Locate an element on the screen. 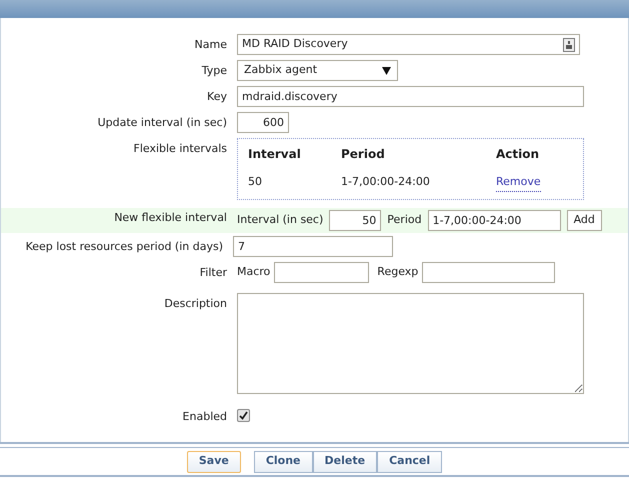 Image resolution: width=629 pixels, height=480 pixels. field-label: Key is located at coordinates (217, 96).